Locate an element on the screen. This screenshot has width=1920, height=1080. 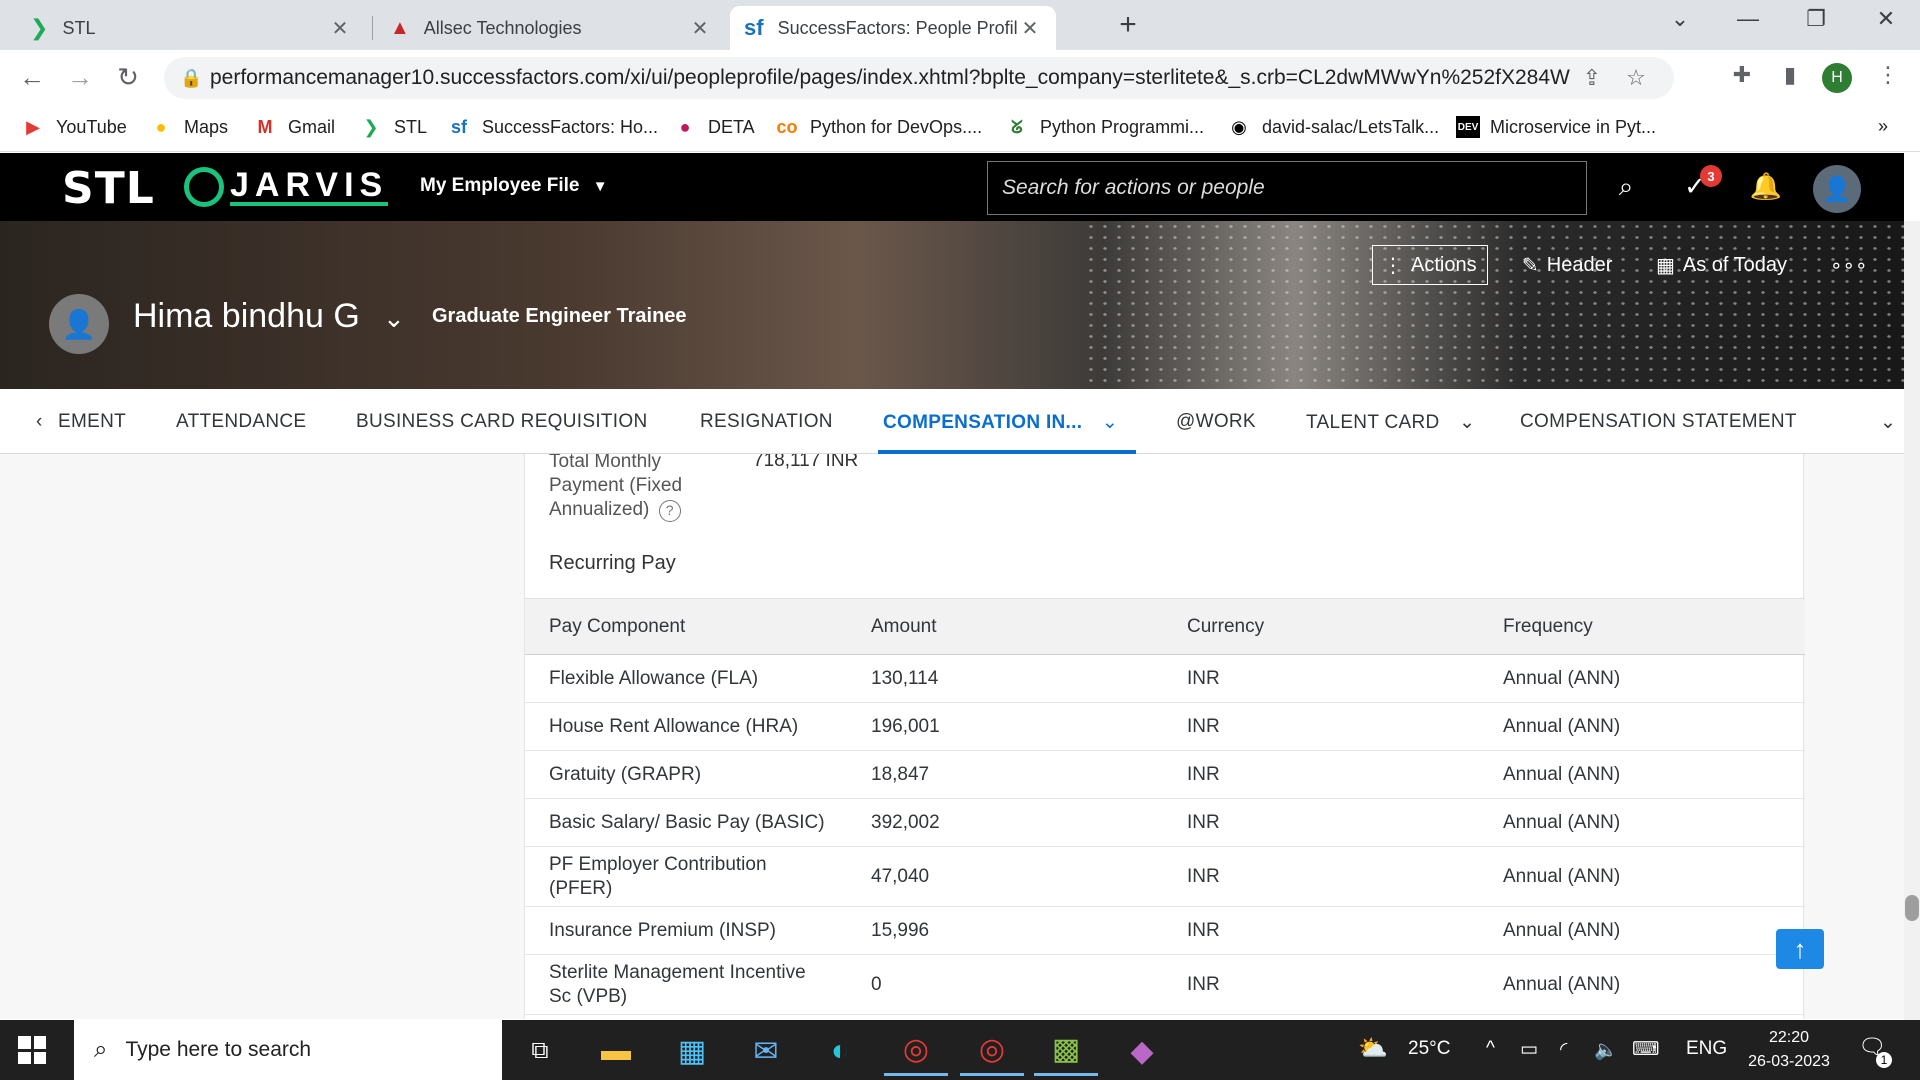
people-search-input: Search for actions or people is located at coordinates (1287, 188).